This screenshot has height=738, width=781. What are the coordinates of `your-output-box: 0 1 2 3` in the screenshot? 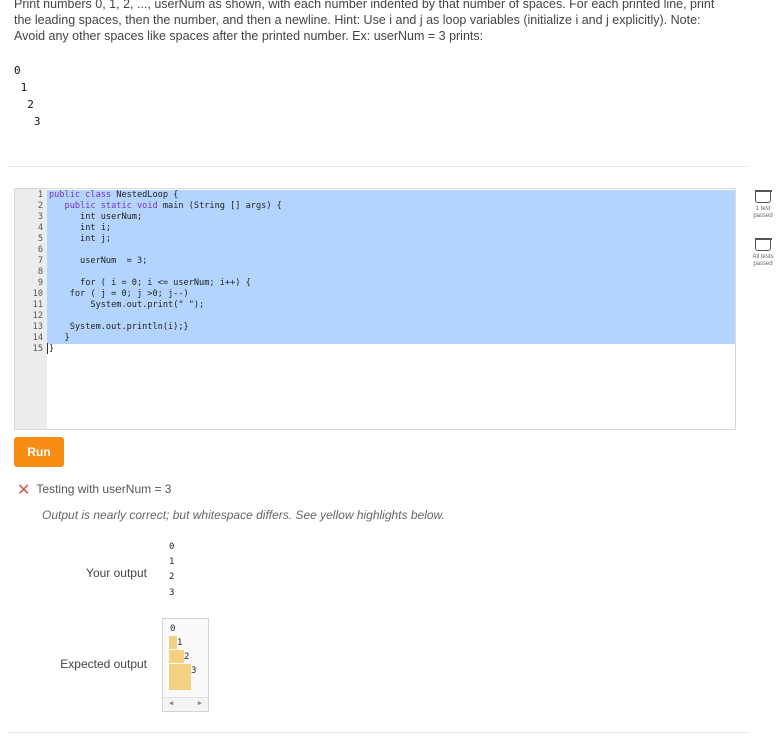 It's located at (172, 573).